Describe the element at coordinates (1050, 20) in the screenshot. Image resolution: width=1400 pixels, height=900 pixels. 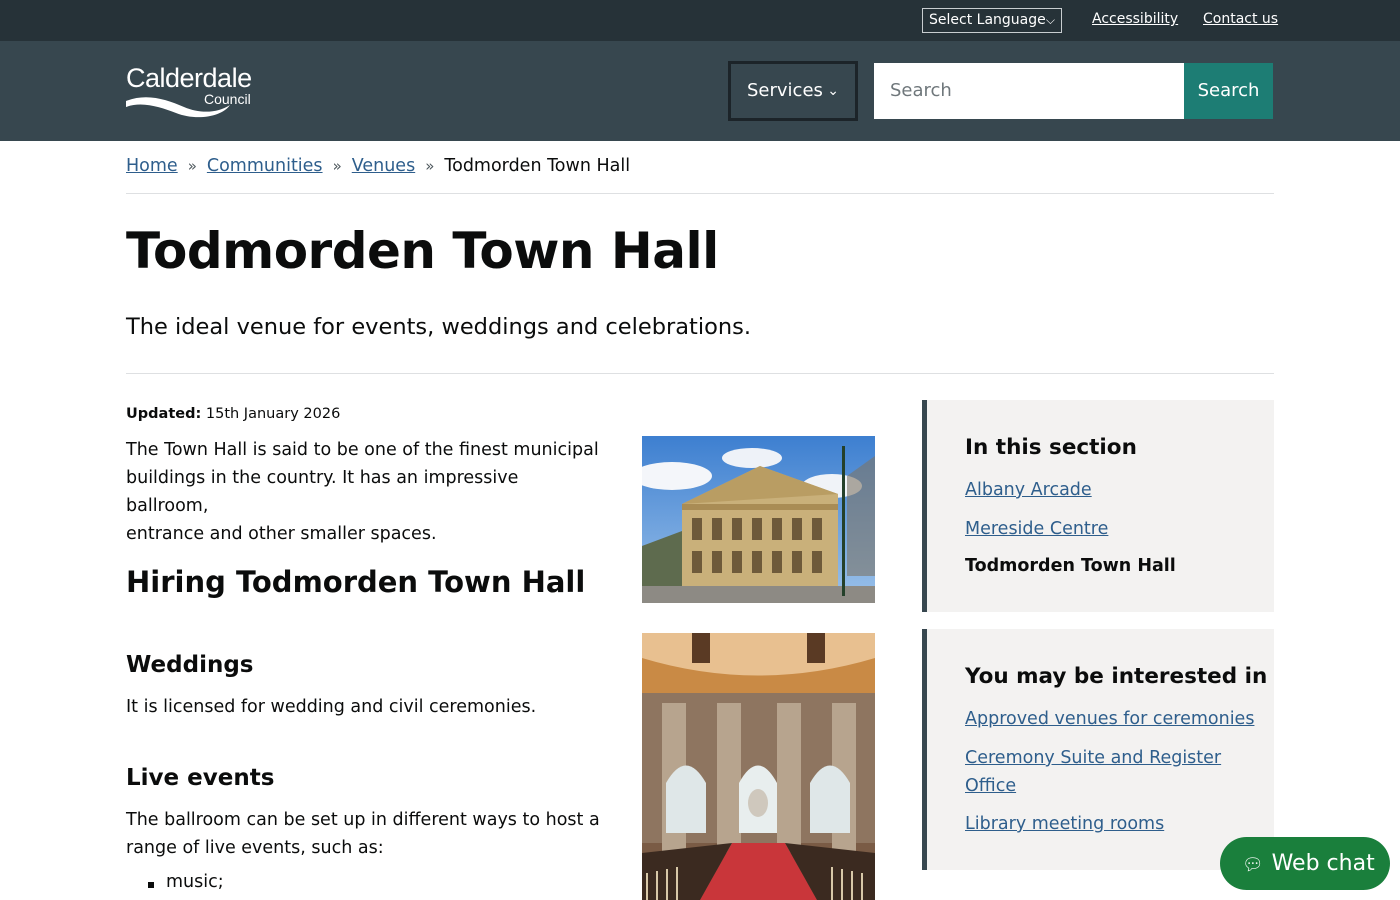
I see `chevron-down-icon: ⌵` at that location.